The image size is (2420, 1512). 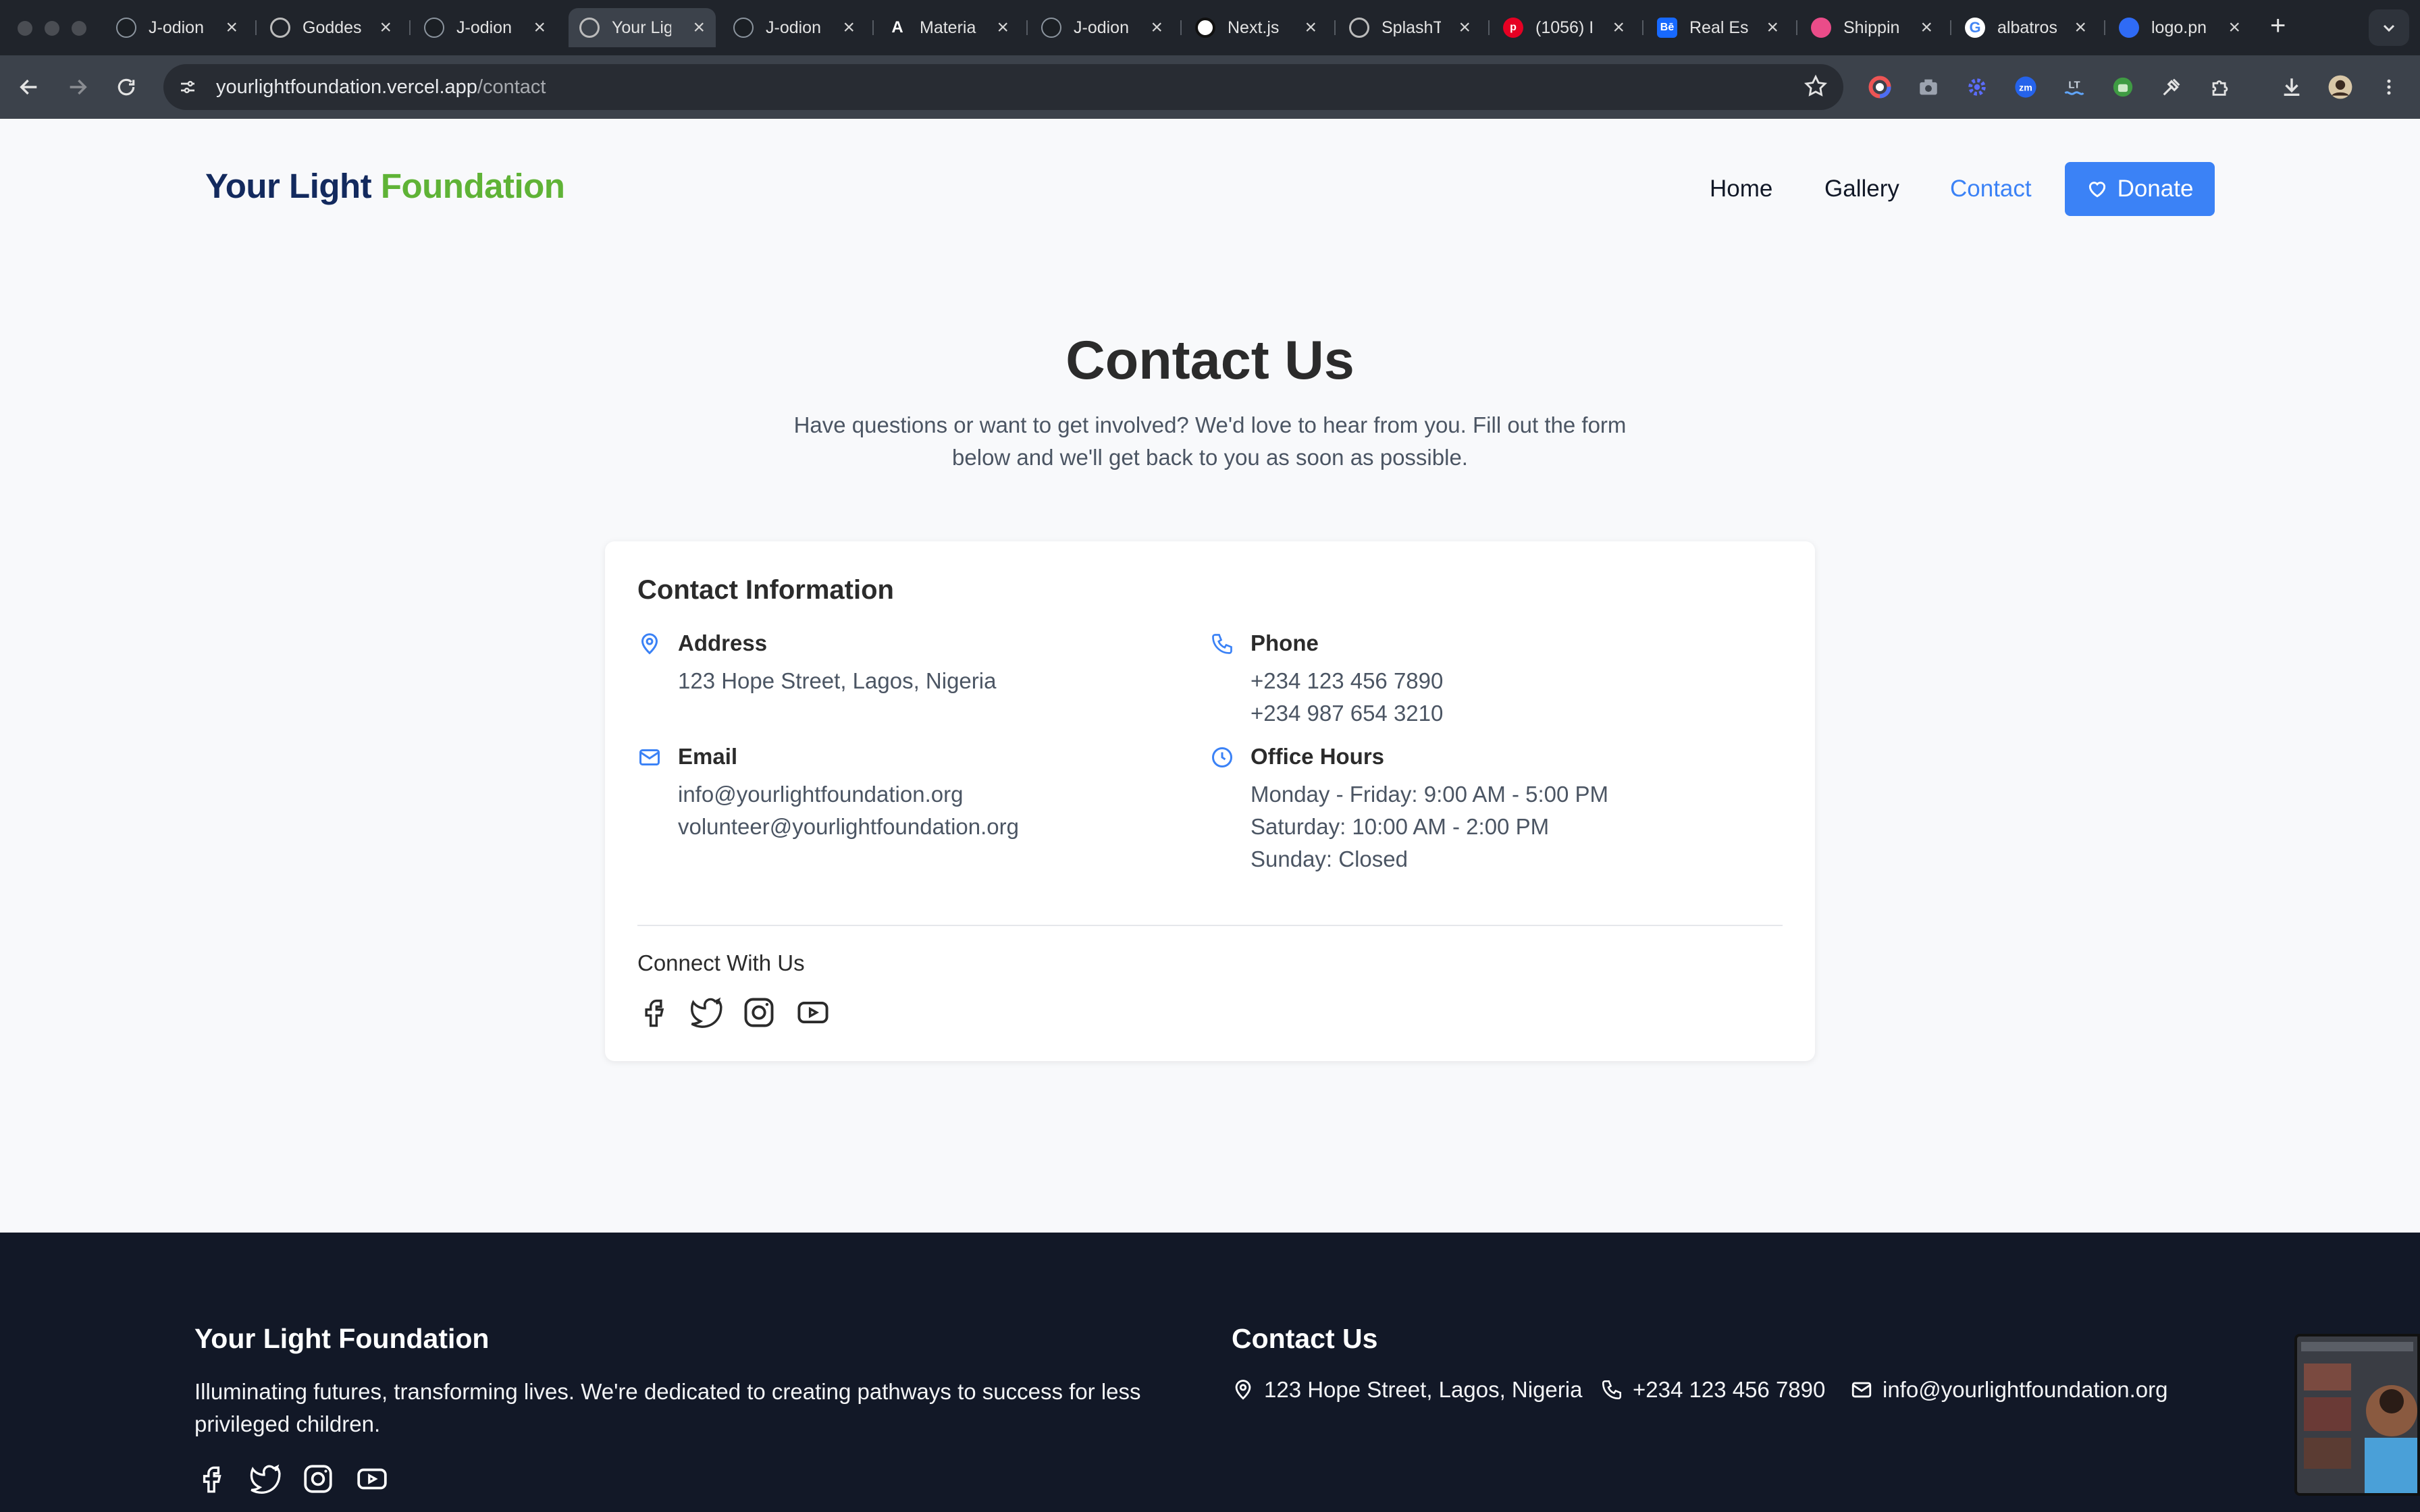 What do you see at coordinates (765, 590) in the screenshot?
I see `card-title: Contact Information` at bounding box center [765, 590].